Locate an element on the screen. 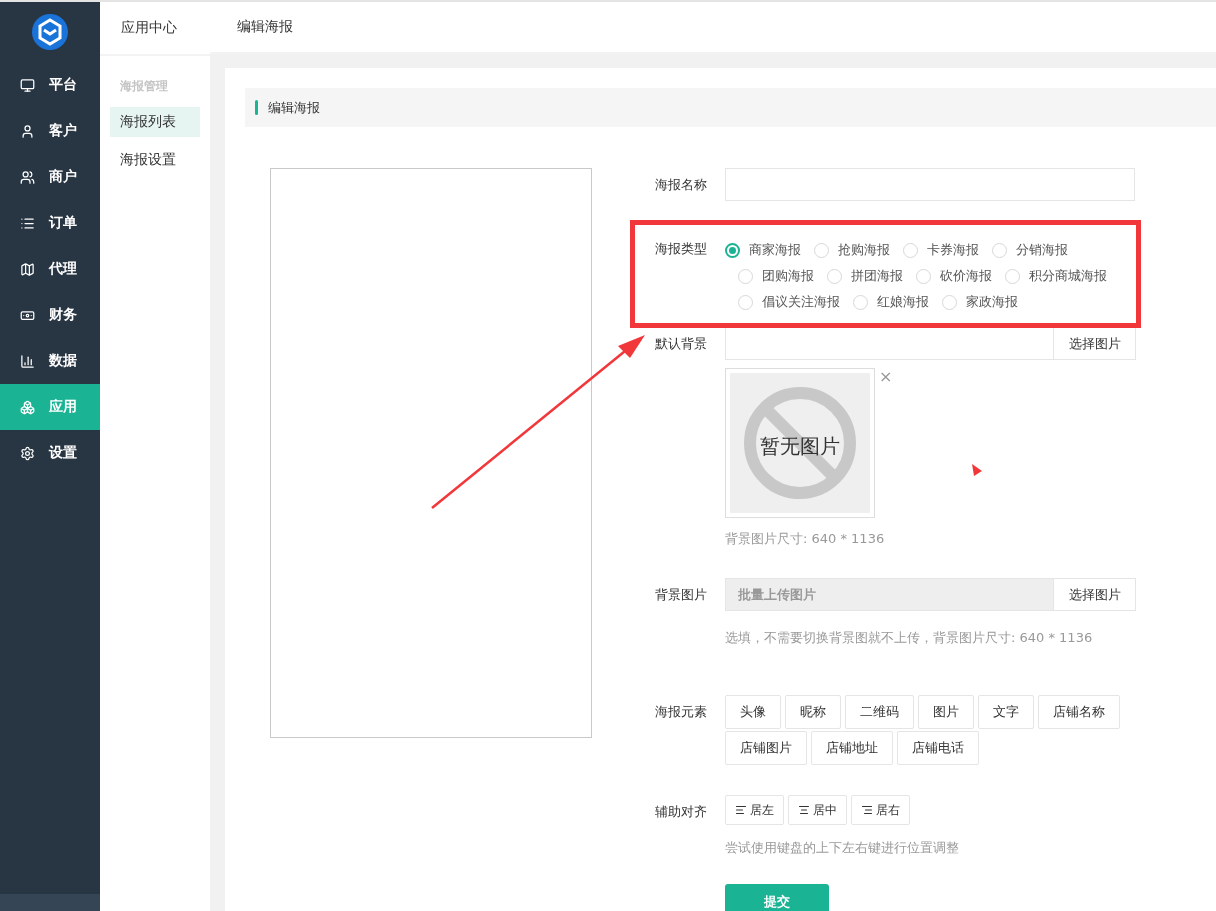 This screenshot has width=1216, height=911. align-center-icon is located at coordinates (804, 810).